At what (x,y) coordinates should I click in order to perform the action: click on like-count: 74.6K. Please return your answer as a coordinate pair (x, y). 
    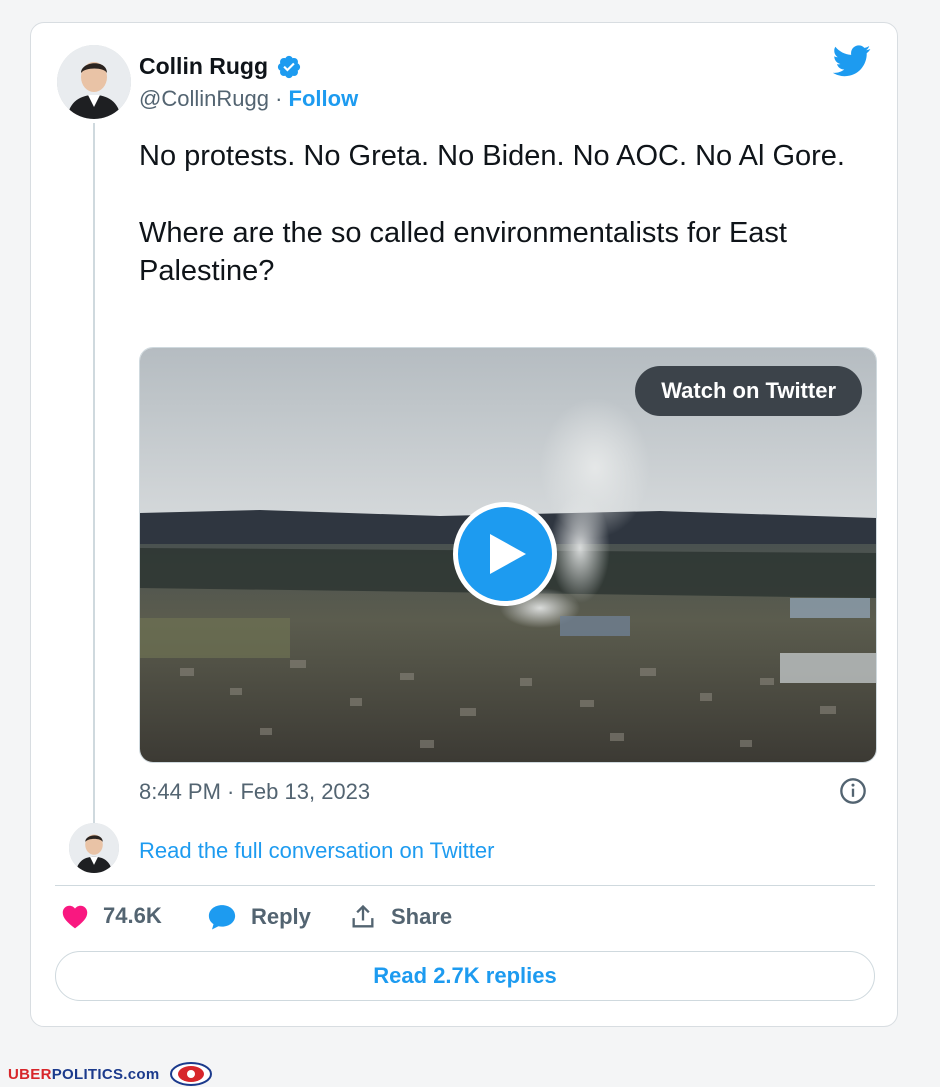
    Looking at the image, I should click on (132, 915).